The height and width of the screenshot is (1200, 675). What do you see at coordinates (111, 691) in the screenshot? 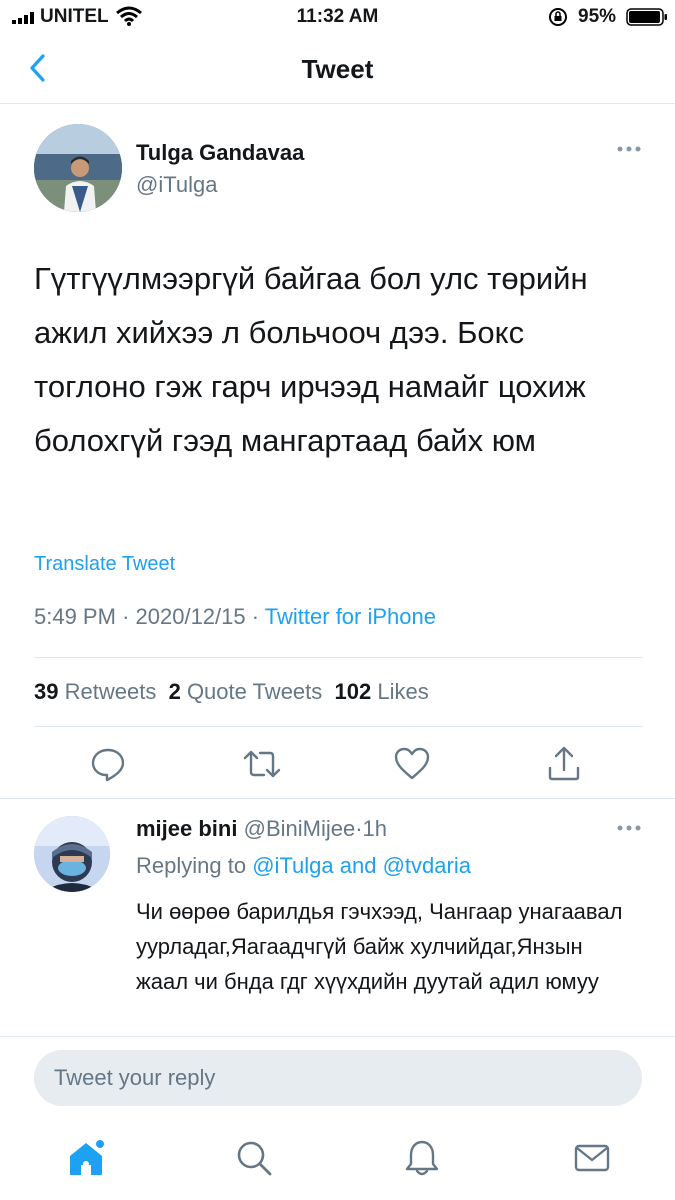
I see `retweets-label: Retweets` at bounding box center [111, 691].